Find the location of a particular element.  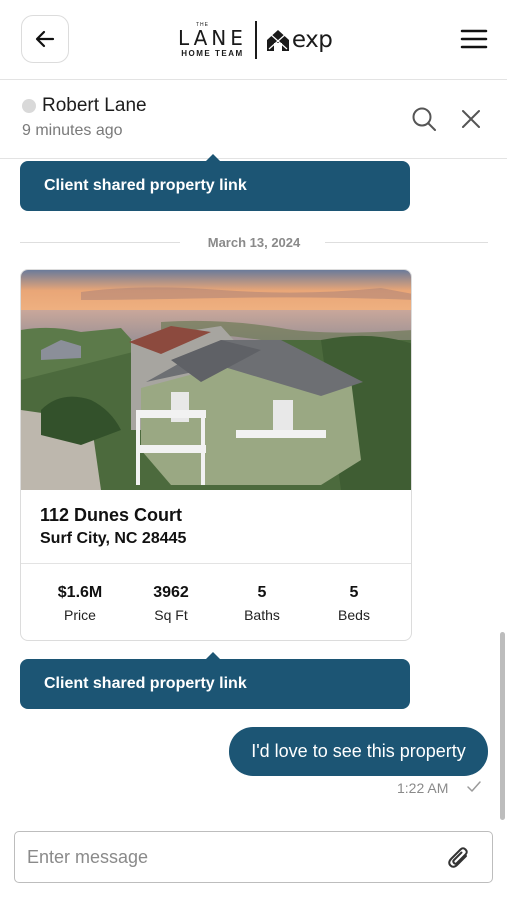

stat-sqft: 3962 Sq Ft is located at coordinates (171, 604).